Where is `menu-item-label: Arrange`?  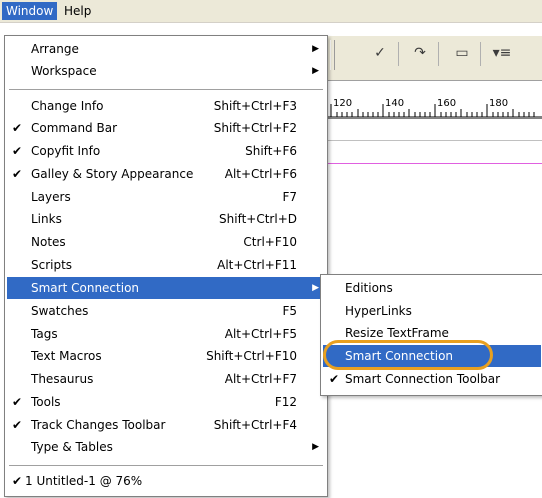
menu-item-label: Arrange is located at coordinates (55, 49).